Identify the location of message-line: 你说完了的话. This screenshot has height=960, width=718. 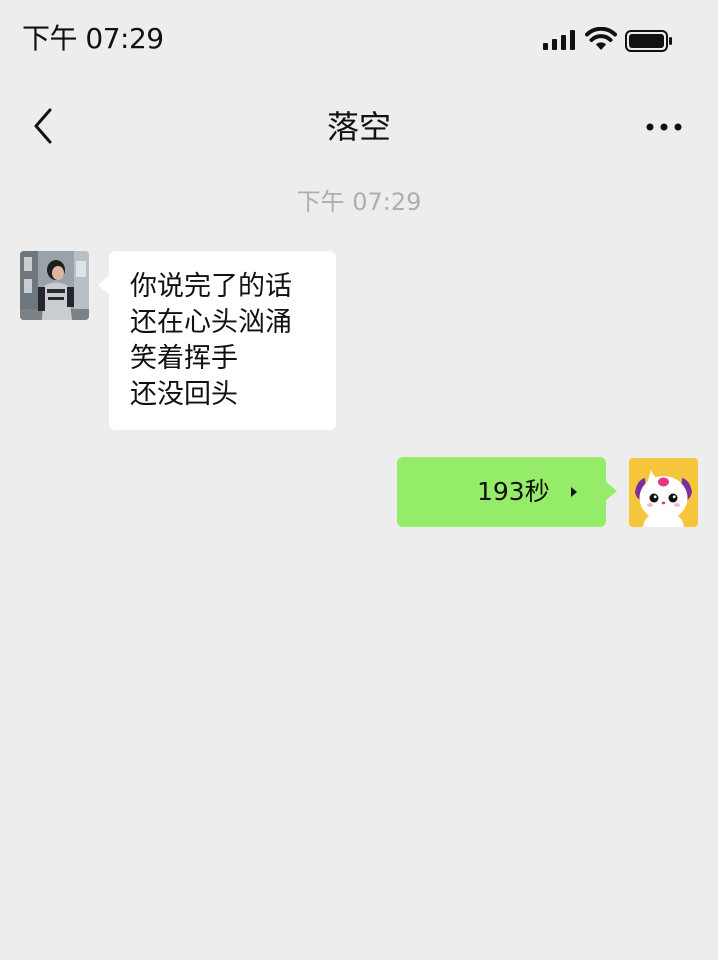
(211, 286).